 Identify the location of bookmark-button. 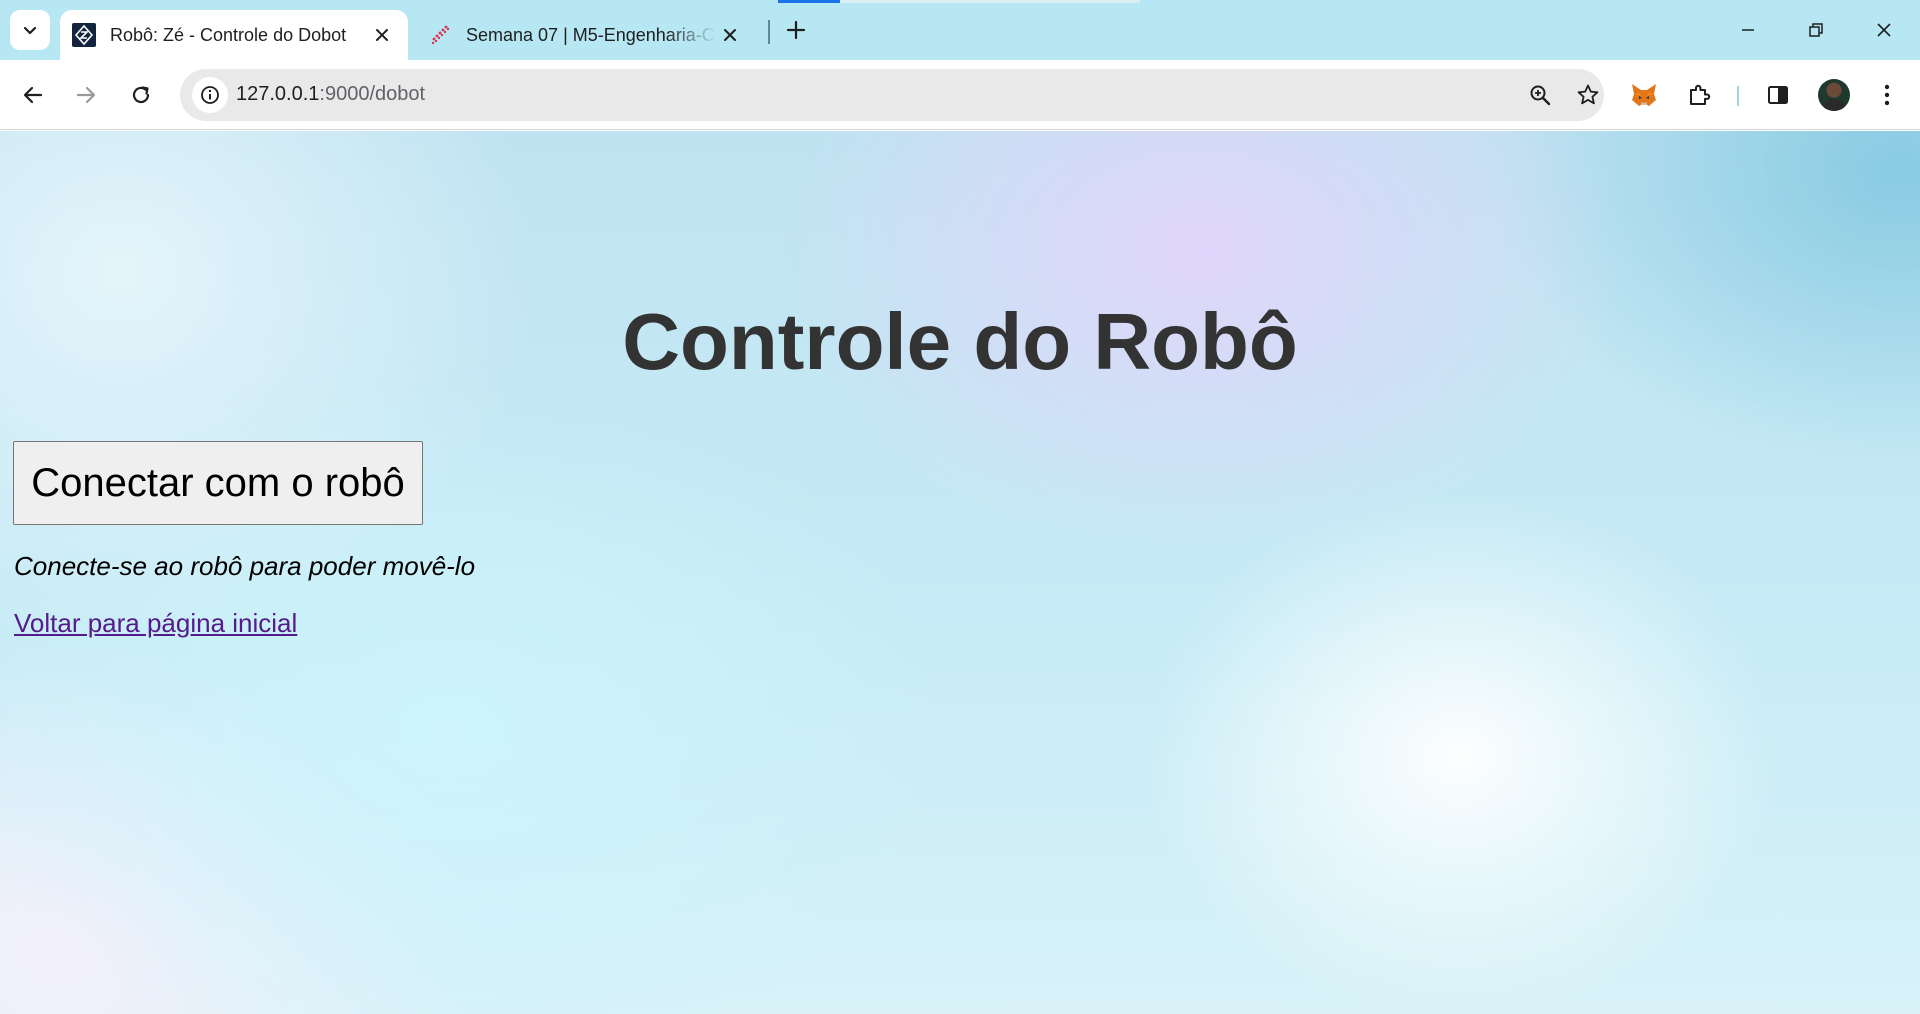
(1588, 95).